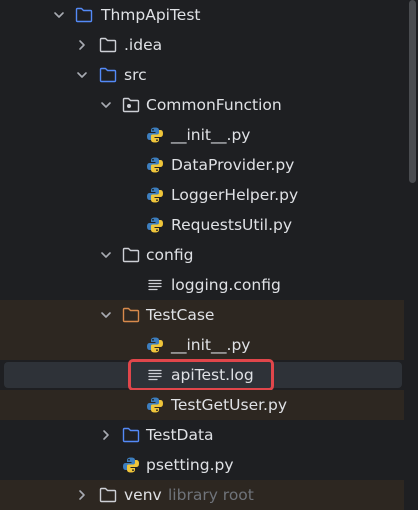 The width and height of the screenshot is (418, 510). I want to click on tree-item-label: DataProvider.py, so click(233, 165).